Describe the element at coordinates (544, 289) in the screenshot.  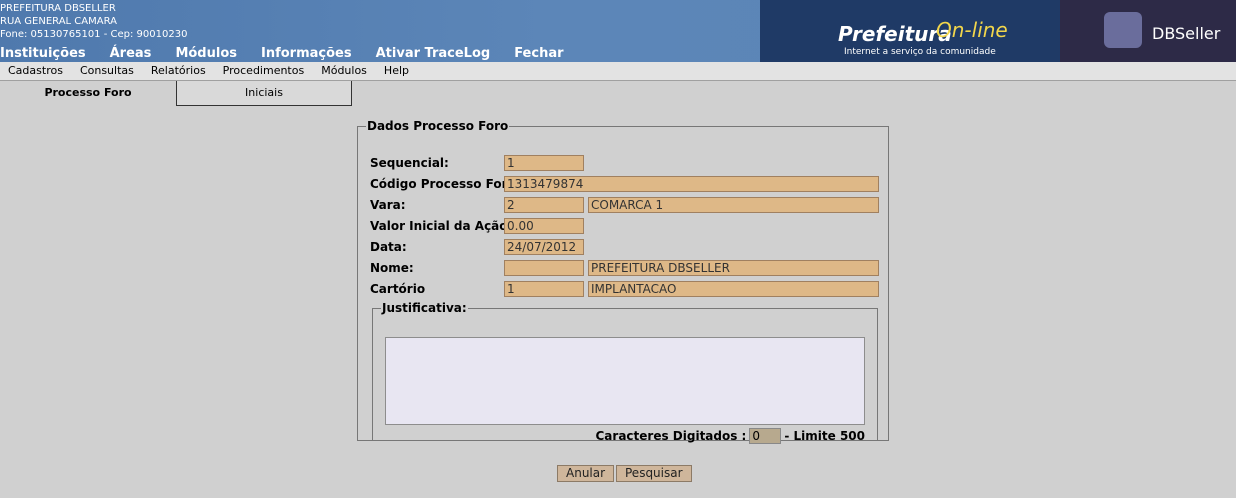
I see `cartorio-code-field: 1` at that location.